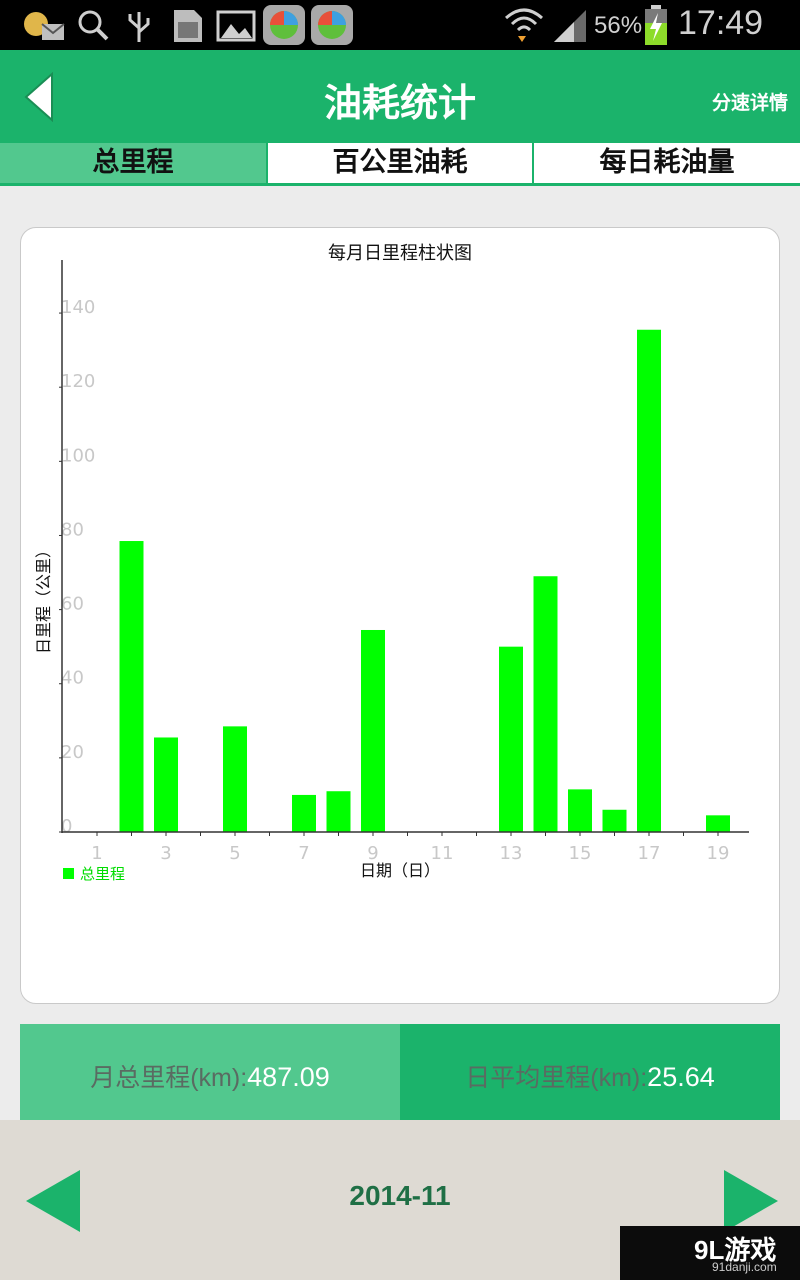  I want to click on y-tick-label: 100, so click(78, 455).